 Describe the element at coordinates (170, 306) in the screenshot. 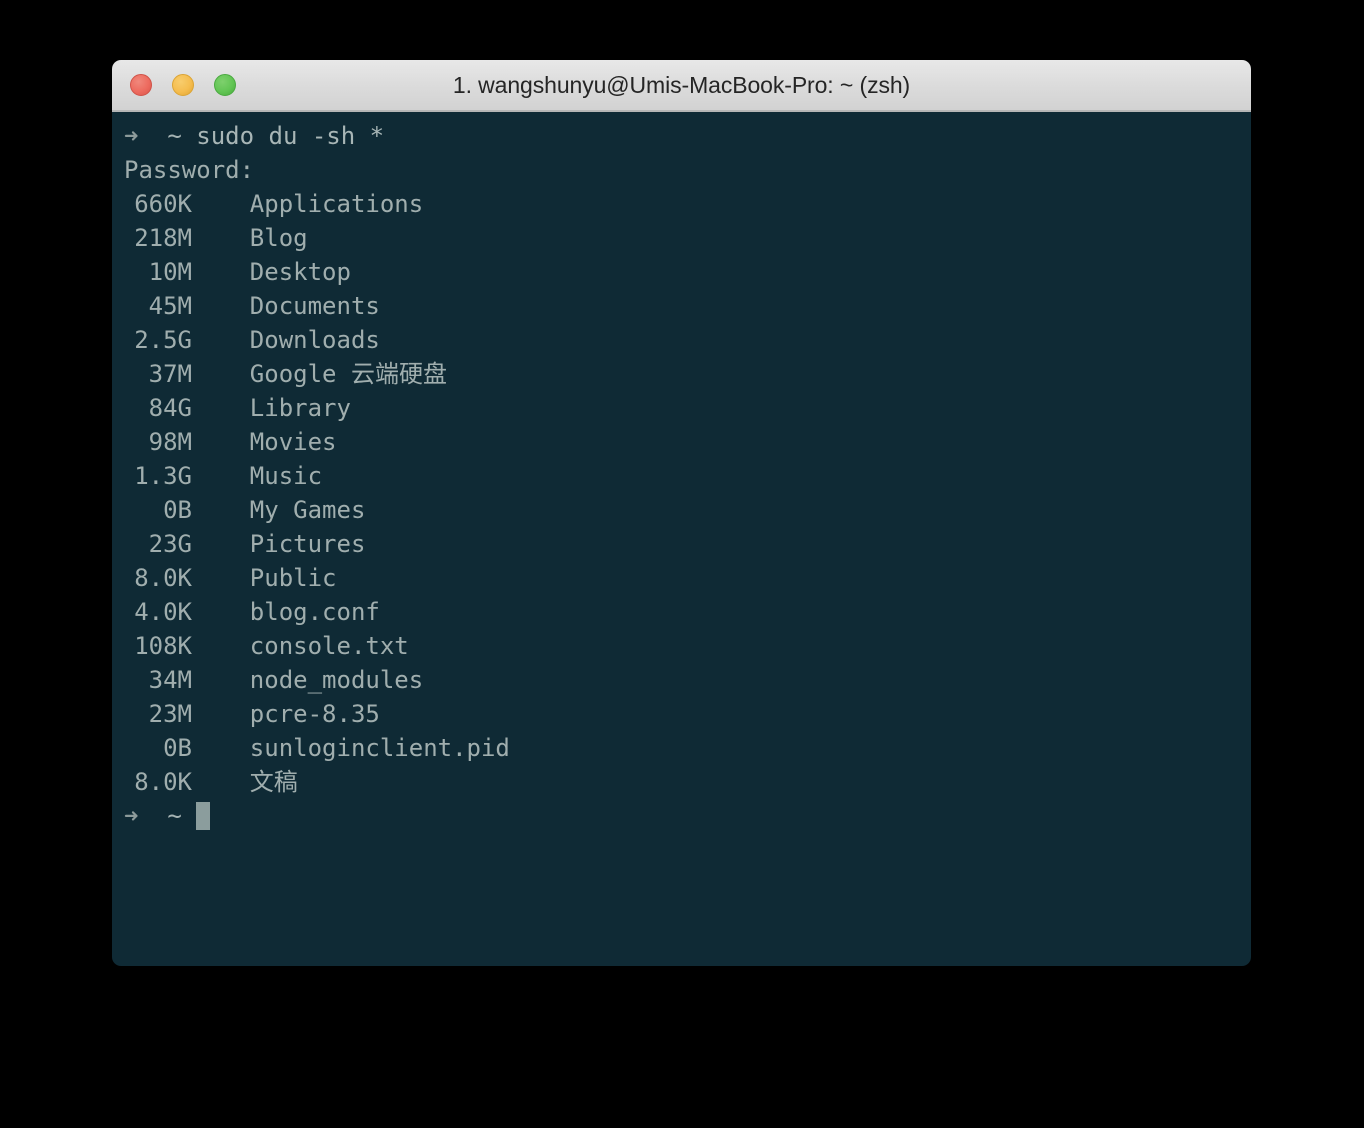

I see `du-entry-size: 45M` at that location.